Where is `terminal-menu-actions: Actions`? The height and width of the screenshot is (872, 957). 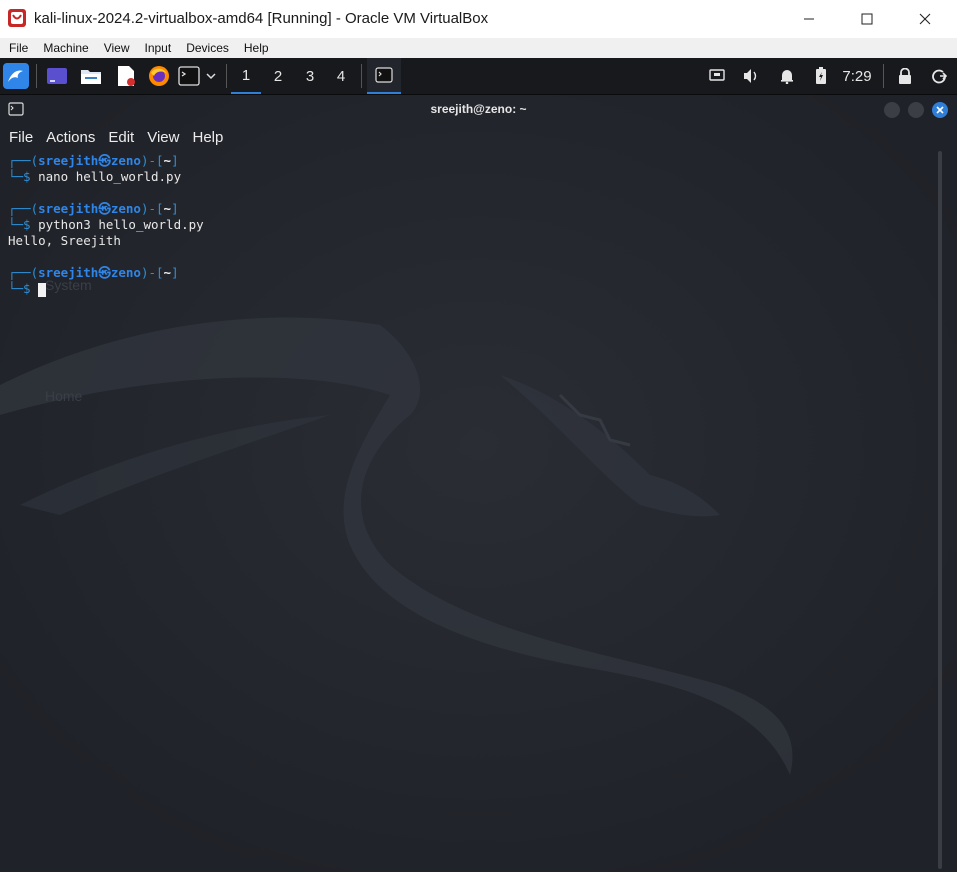 terminal-menu-actions: Actions is located at coordinates (68, 137).